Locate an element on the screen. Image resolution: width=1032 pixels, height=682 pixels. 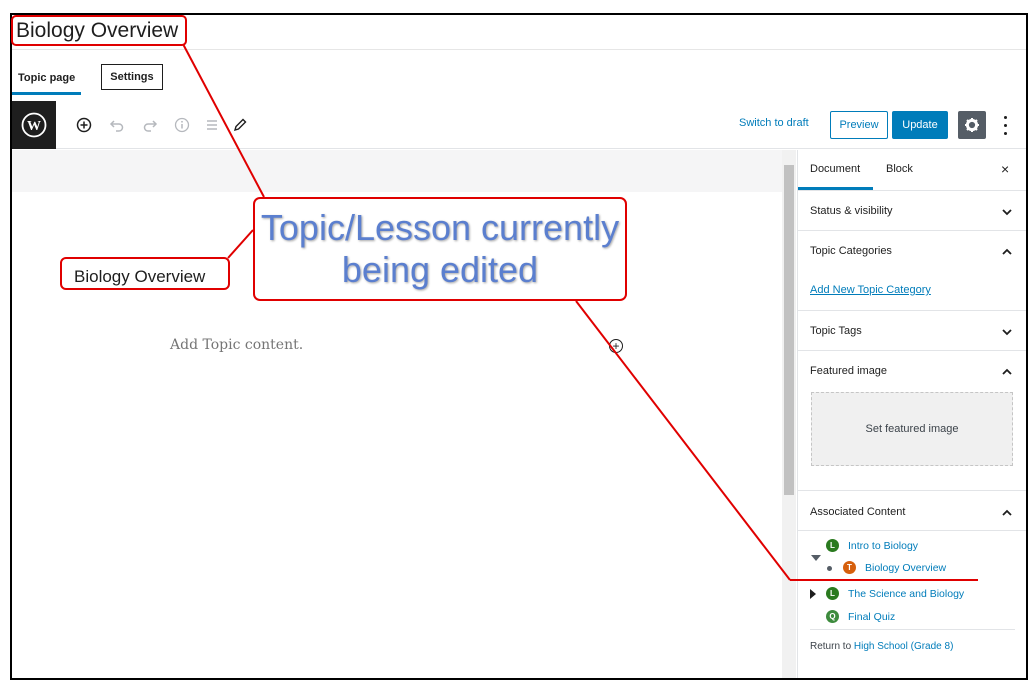
list-item-label: Final Quiz is located at coordinates (872, 616).